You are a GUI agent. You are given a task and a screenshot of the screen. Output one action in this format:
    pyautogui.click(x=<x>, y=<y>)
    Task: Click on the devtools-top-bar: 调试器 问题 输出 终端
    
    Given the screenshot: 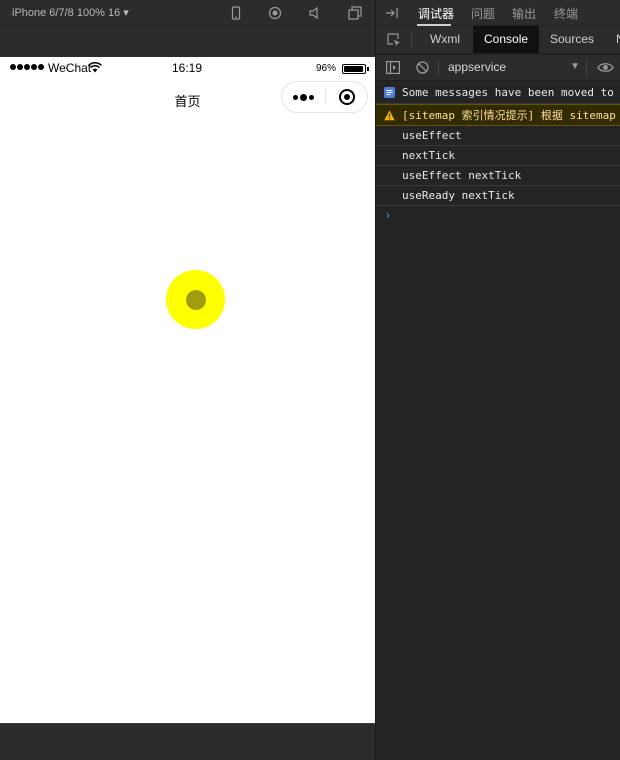 What is the action you would take?
    pyautogui.click(x=498, y=13)
    